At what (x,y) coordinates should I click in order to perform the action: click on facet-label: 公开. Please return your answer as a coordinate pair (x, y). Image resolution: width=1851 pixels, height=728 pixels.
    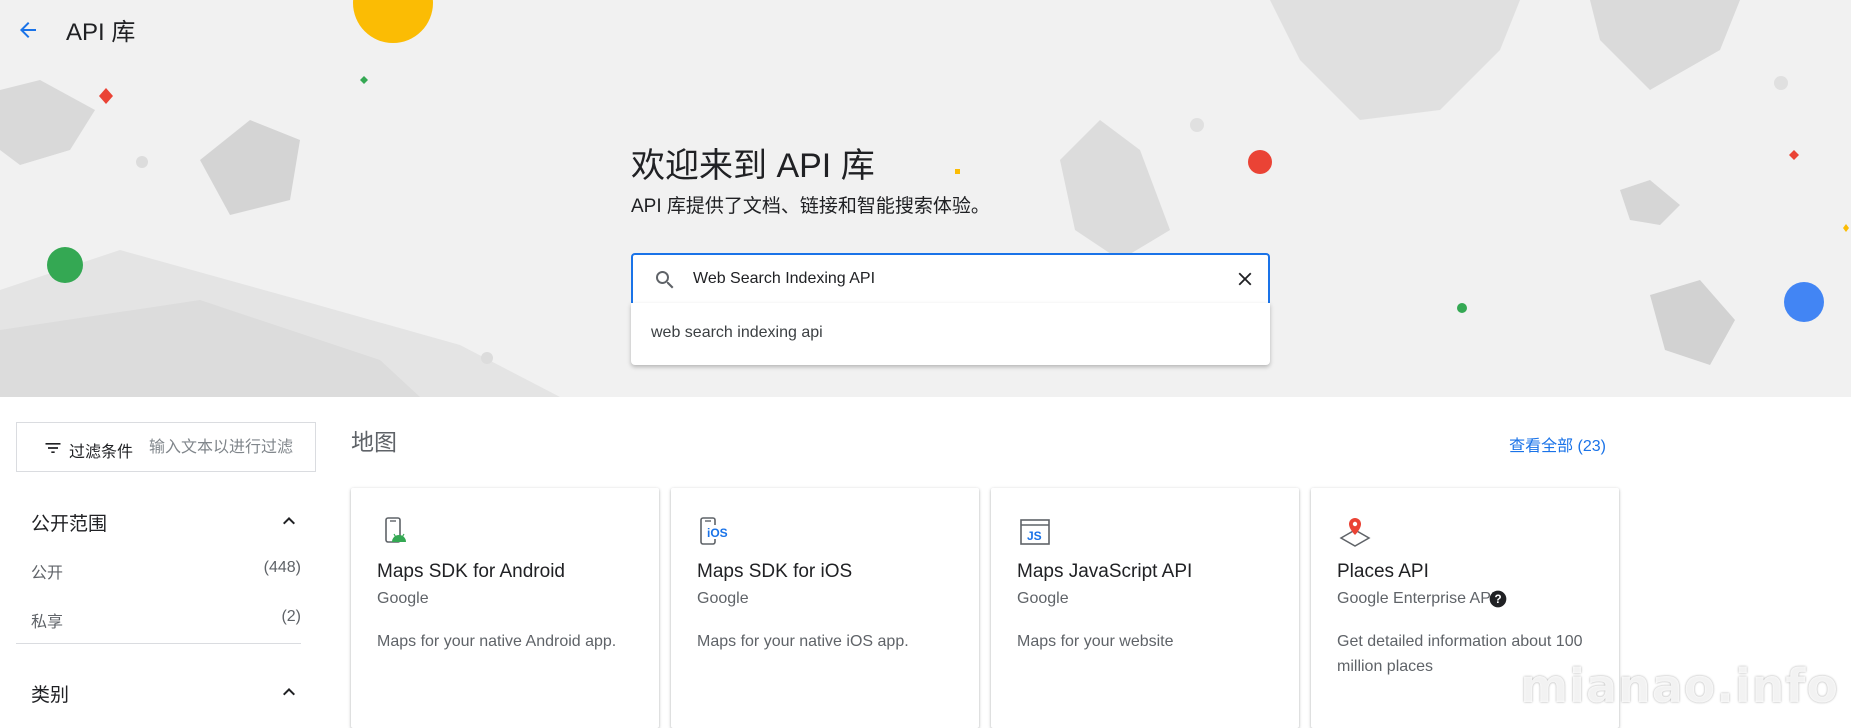
    Looking at the image, I should click on (47, 573).